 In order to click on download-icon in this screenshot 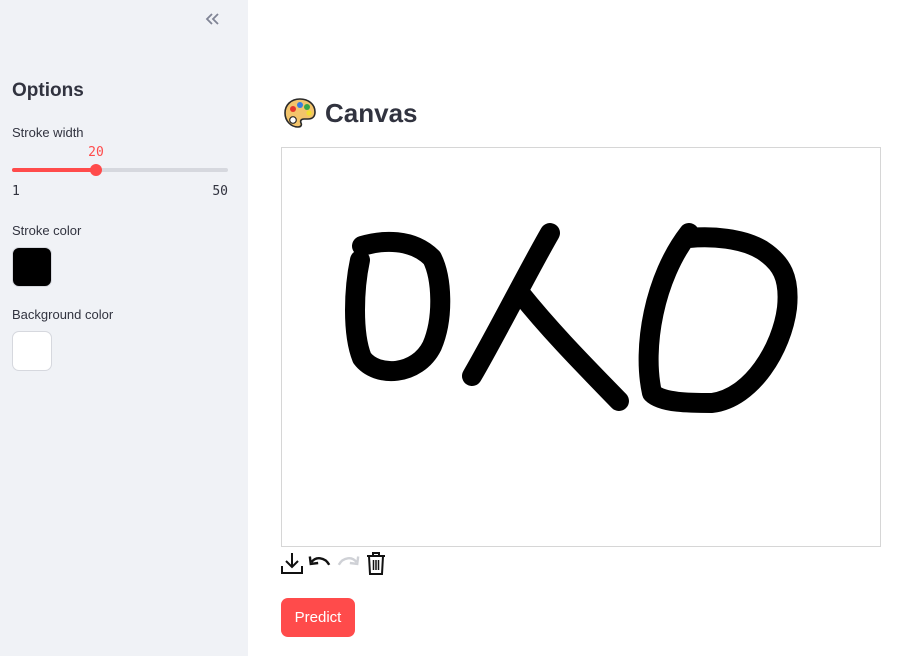, I will do `click(292, 563)`.